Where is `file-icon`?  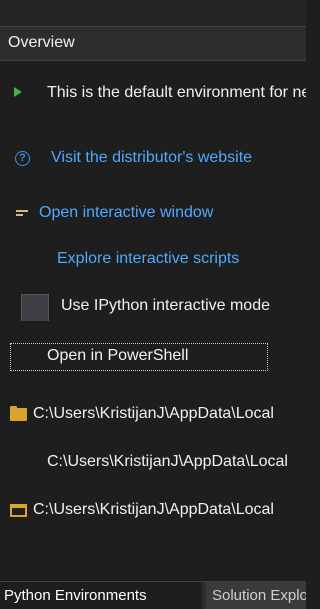 file-icon is located at coordinates (18, 510).